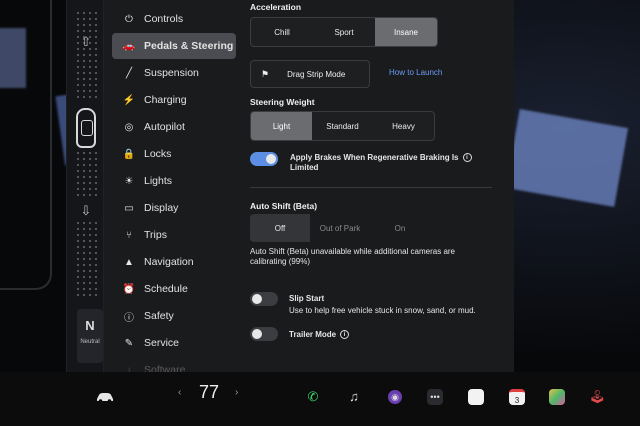 This screenshot has width=640, height=426. Describe the element at coordinates (129, 127) in the screenshot. I see `steering-icon: ◎` at that location.